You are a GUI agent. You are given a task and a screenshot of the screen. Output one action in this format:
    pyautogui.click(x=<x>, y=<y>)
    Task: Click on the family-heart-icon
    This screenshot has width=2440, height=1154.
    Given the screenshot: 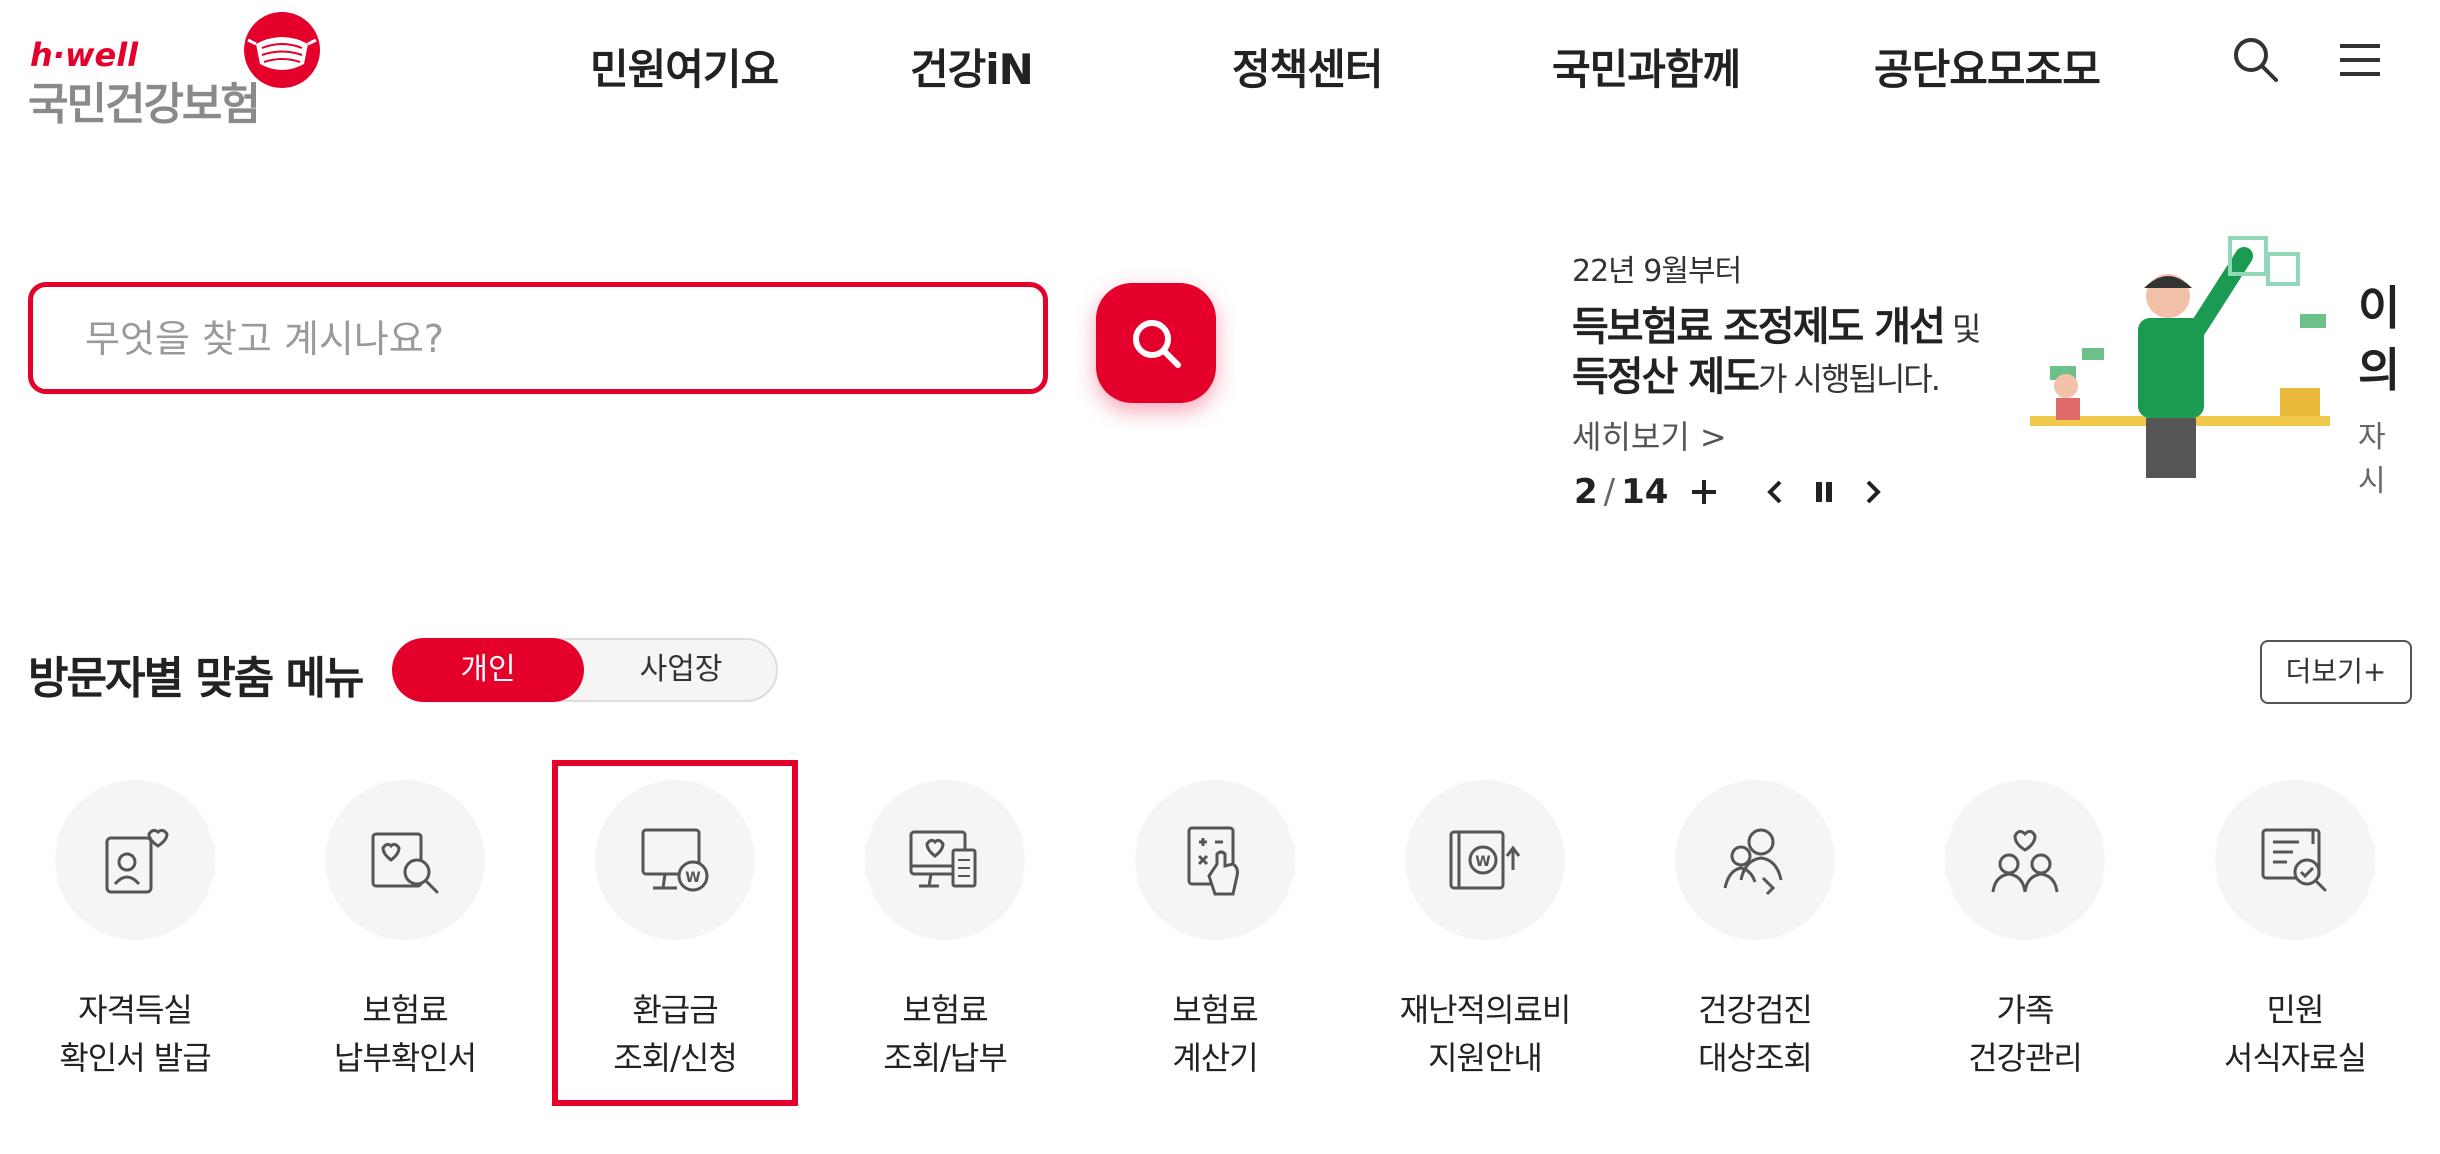 What is the action you would take?
    pyautogui.click(x=2025, y=861)
    